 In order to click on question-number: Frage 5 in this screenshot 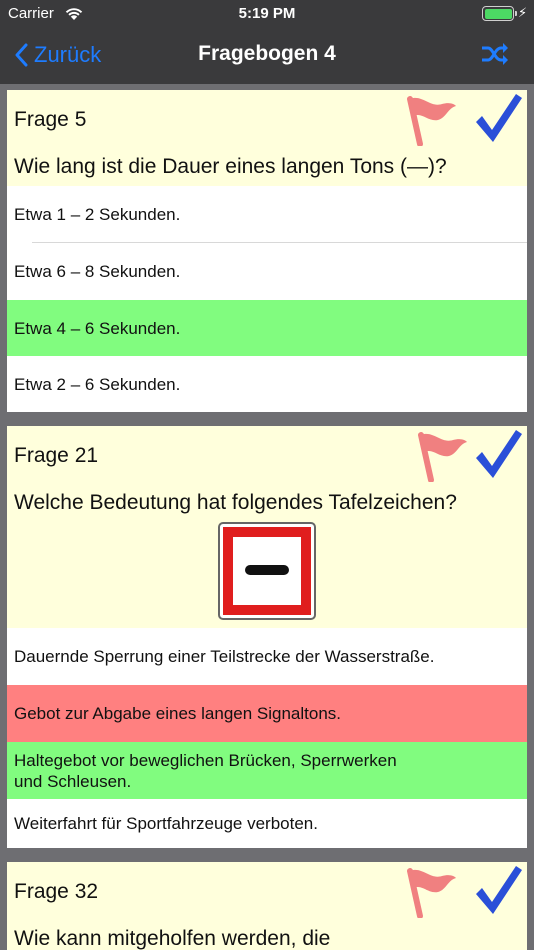, I will do `click(50, 119)`.